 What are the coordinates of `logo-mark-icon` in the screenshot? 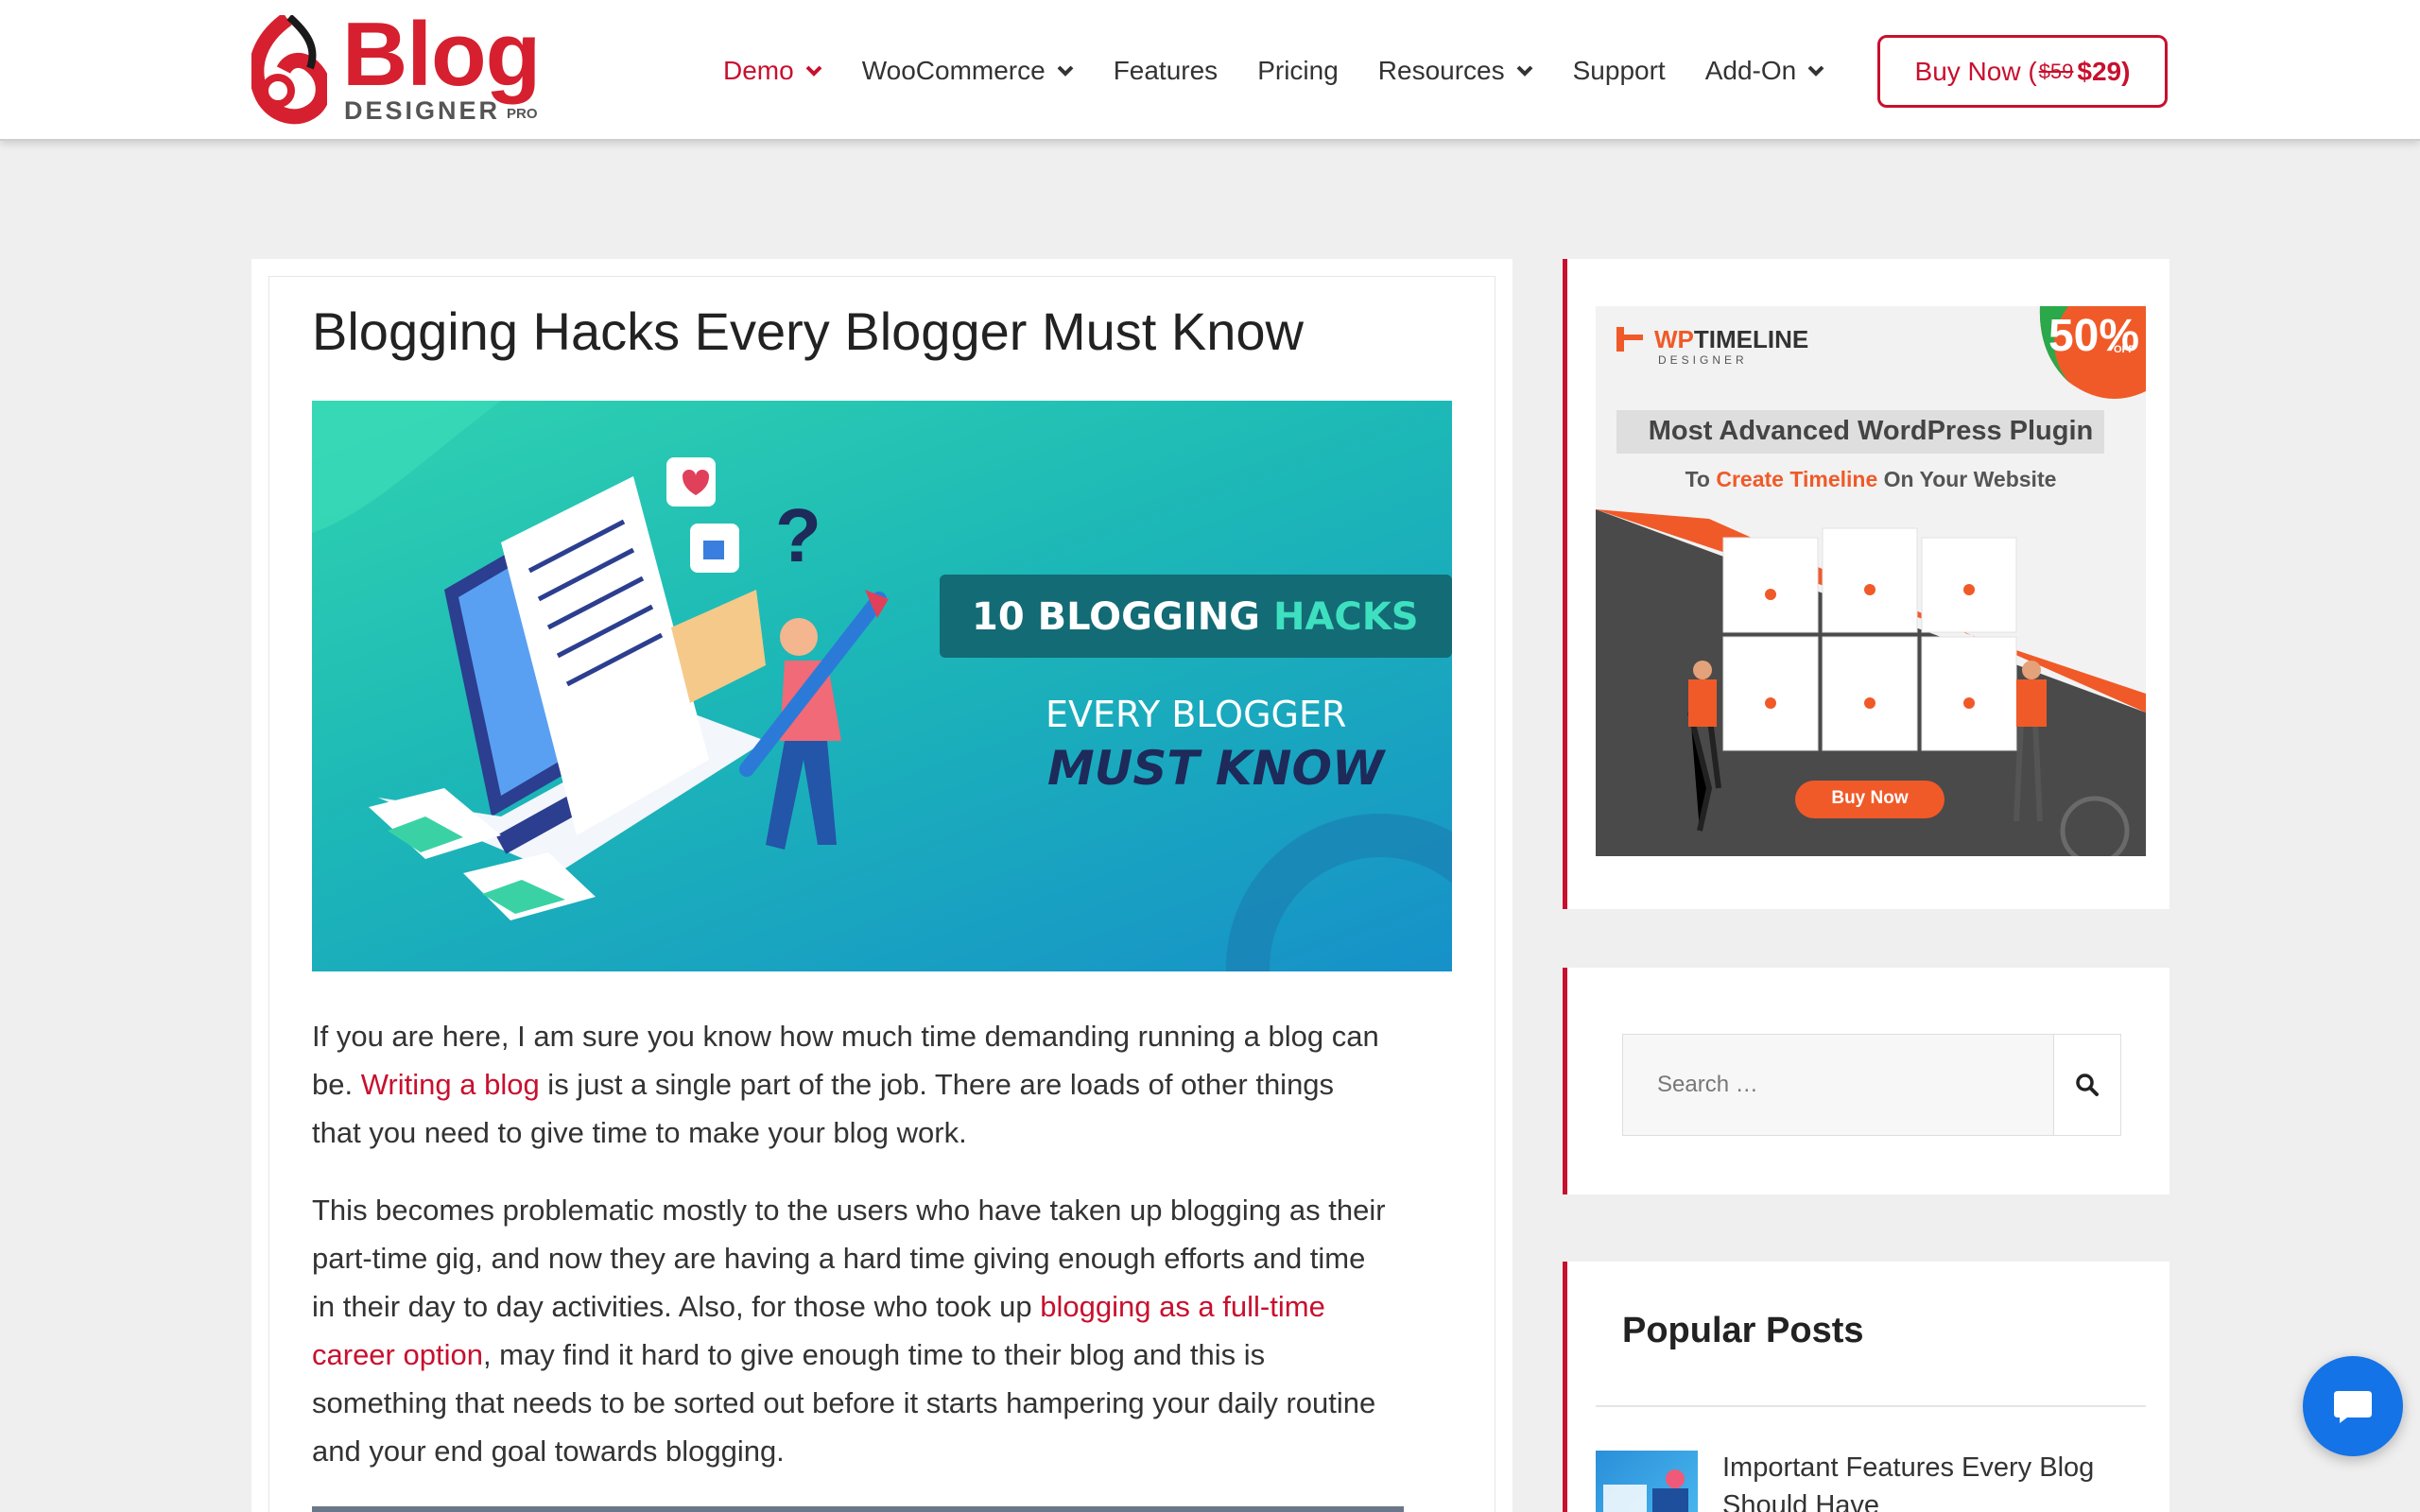 It's located at (290, 68).